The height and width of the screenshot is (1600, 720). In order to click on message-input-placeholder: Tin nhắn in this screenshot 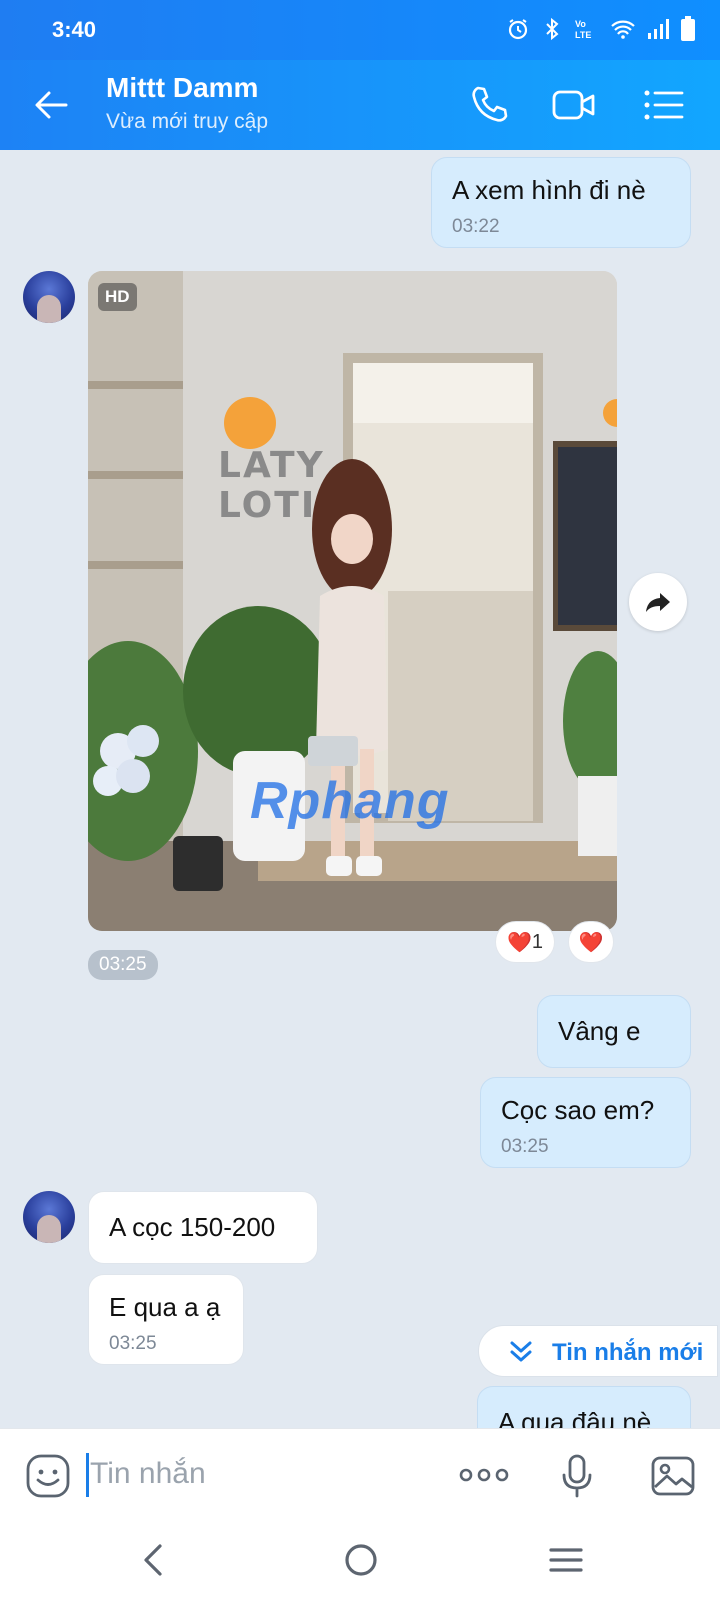, I will do `click(148, 1473)`.